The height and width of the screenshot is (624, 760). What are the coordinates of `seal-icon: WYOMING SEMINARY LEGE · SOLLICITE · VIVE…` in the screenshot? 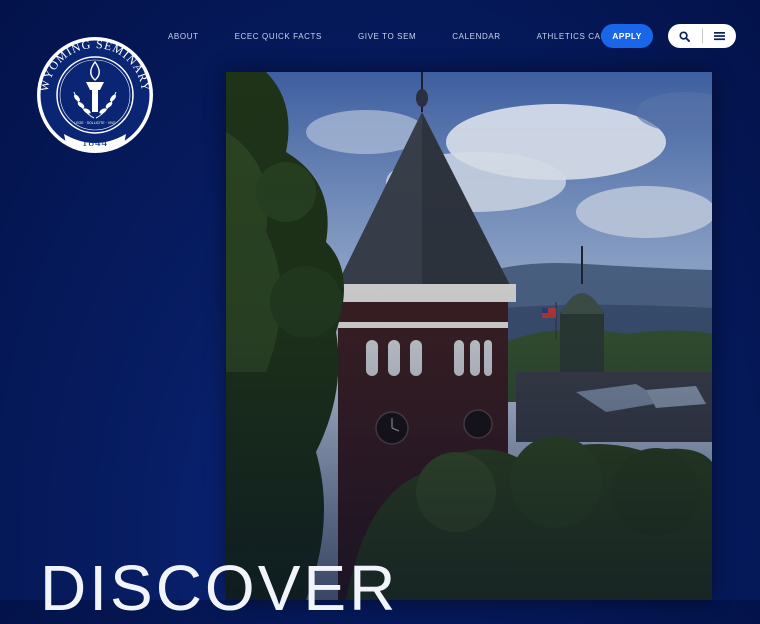 It's located at (95, 95).